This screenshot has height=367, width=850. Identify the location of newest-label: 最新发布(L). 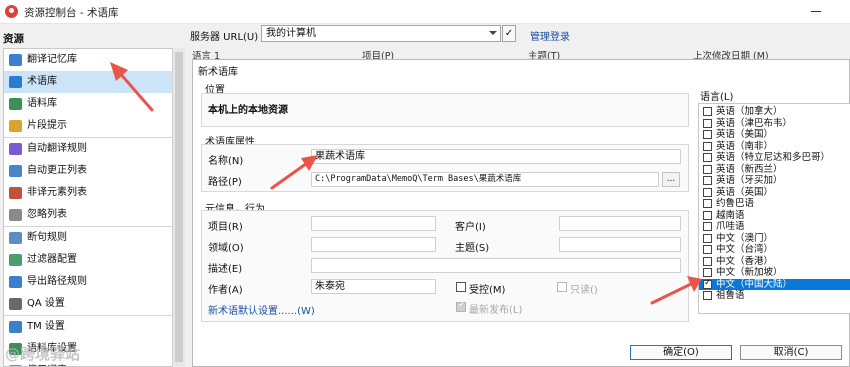
(496, 310).